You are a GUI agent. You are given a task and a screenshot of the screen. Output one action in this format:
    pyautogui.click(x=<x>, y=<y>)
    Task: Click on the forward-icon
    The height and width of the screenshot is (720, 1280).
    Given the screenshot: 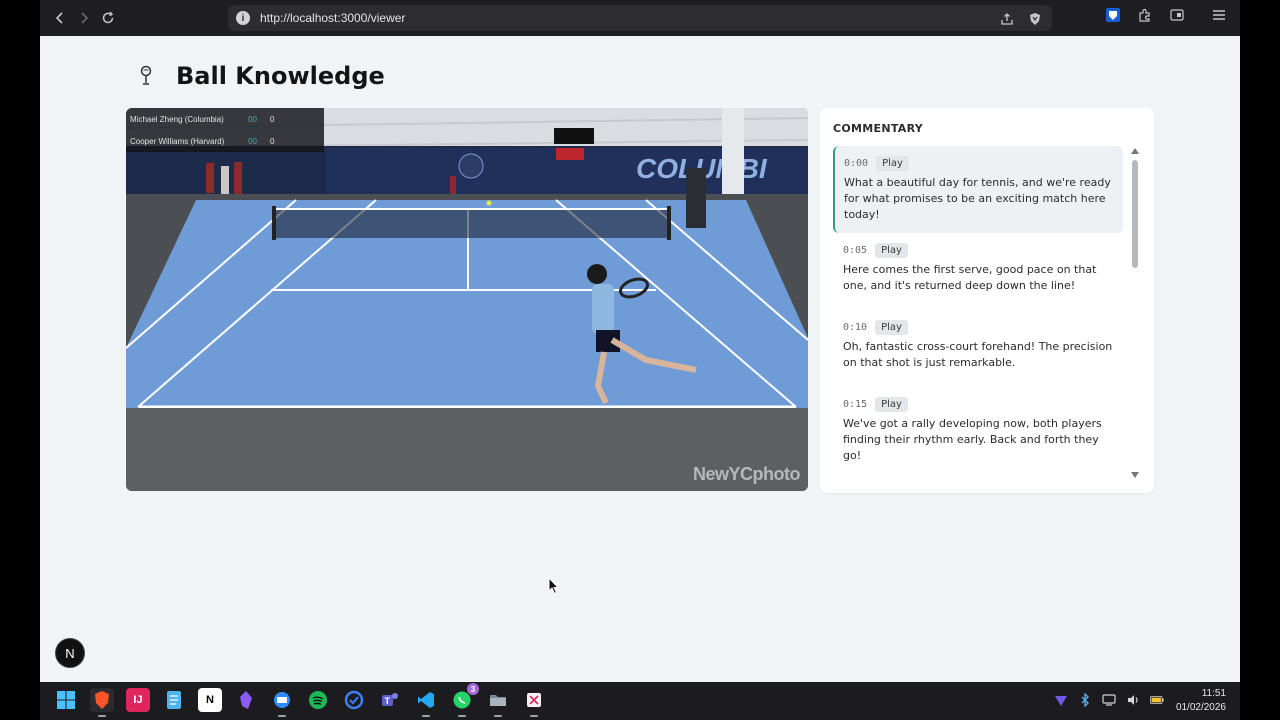 What is the action you would take?
    pyautogui.click(x=84, y=18)
    